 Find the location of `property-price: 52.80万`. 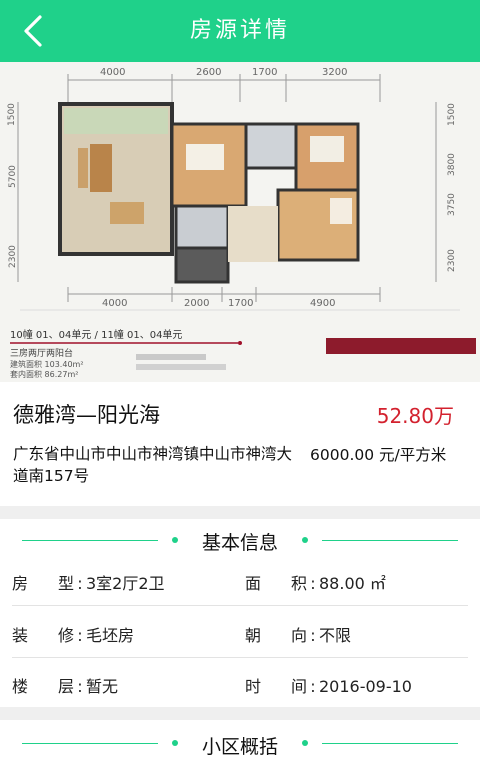

property-price: 52.80万 is located at coordinates (415, 416).